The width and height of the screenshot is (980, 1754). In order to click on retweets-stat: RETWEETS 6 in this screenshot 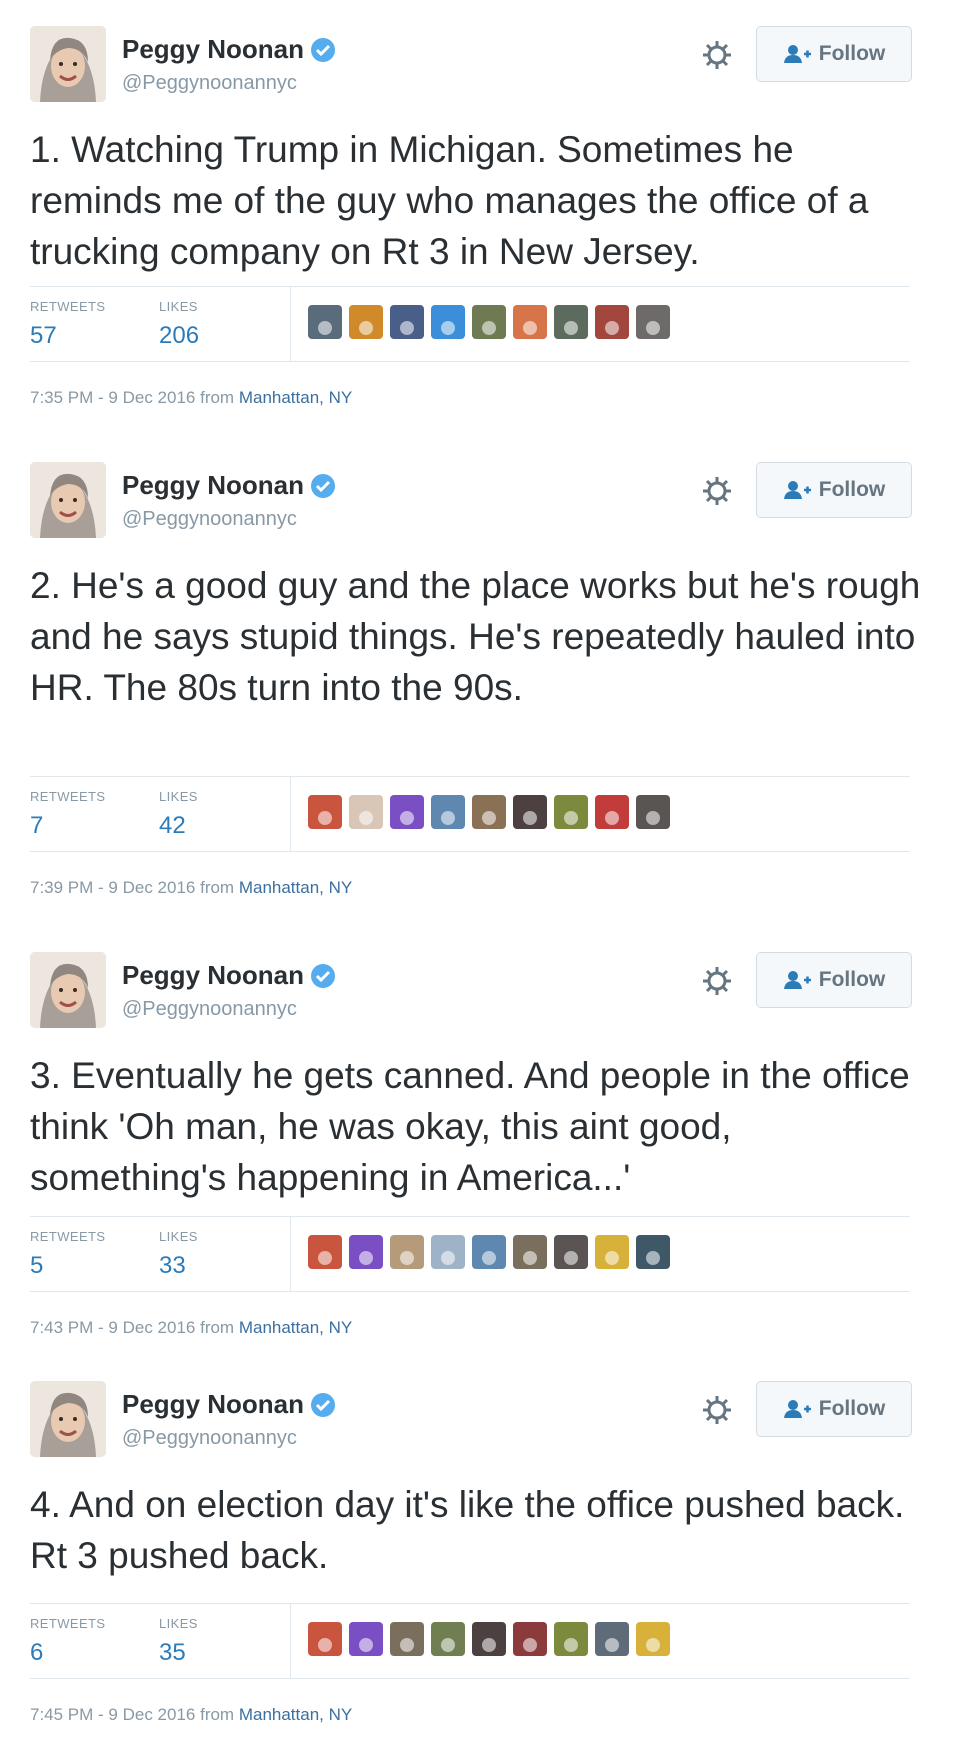, I will do `click(67, 1641)`.